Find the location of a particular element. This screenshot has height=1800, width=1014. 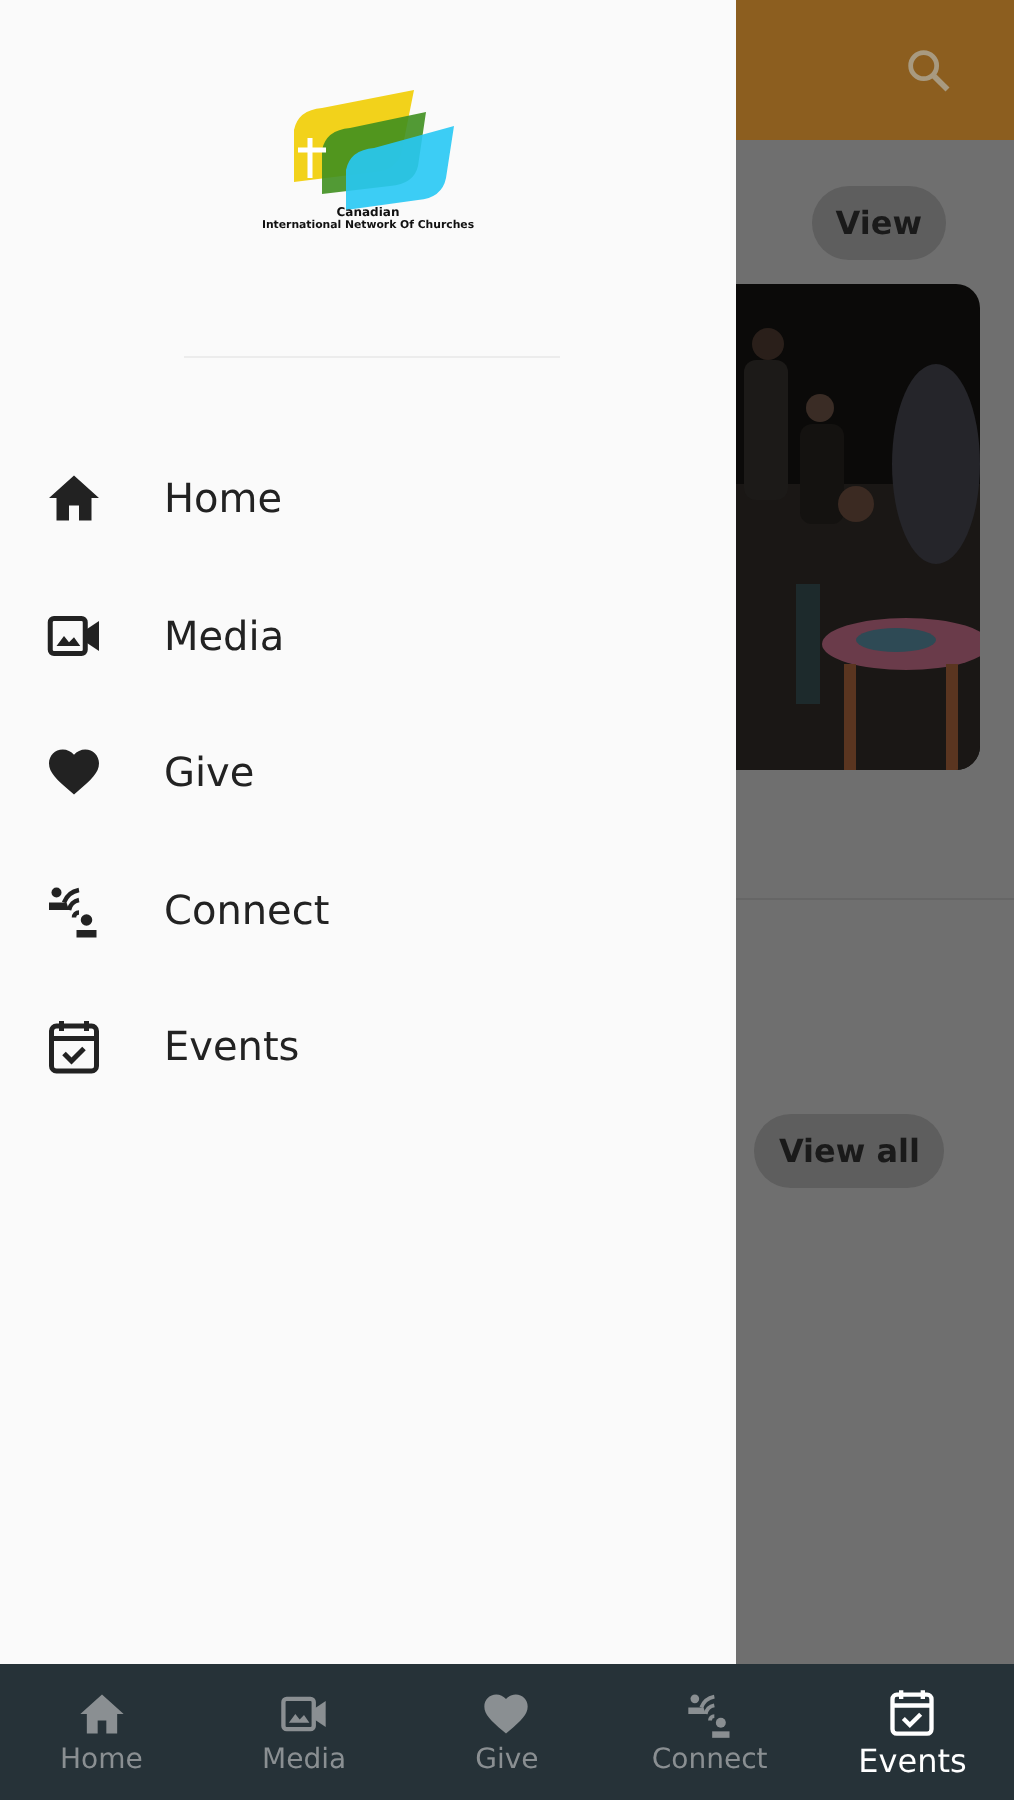

drawer-item: Give is located at coordinates (368, 772).